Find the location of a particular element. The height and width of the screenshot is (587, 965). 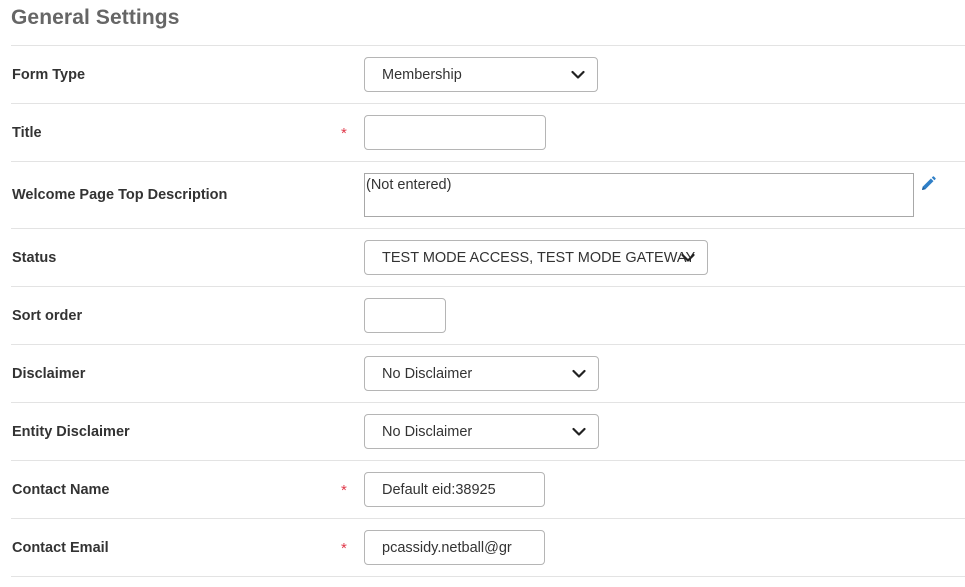

status-select: TEST MODE ACCESS, TEST MODE GATEWAY is located at coordinates (536, 257).